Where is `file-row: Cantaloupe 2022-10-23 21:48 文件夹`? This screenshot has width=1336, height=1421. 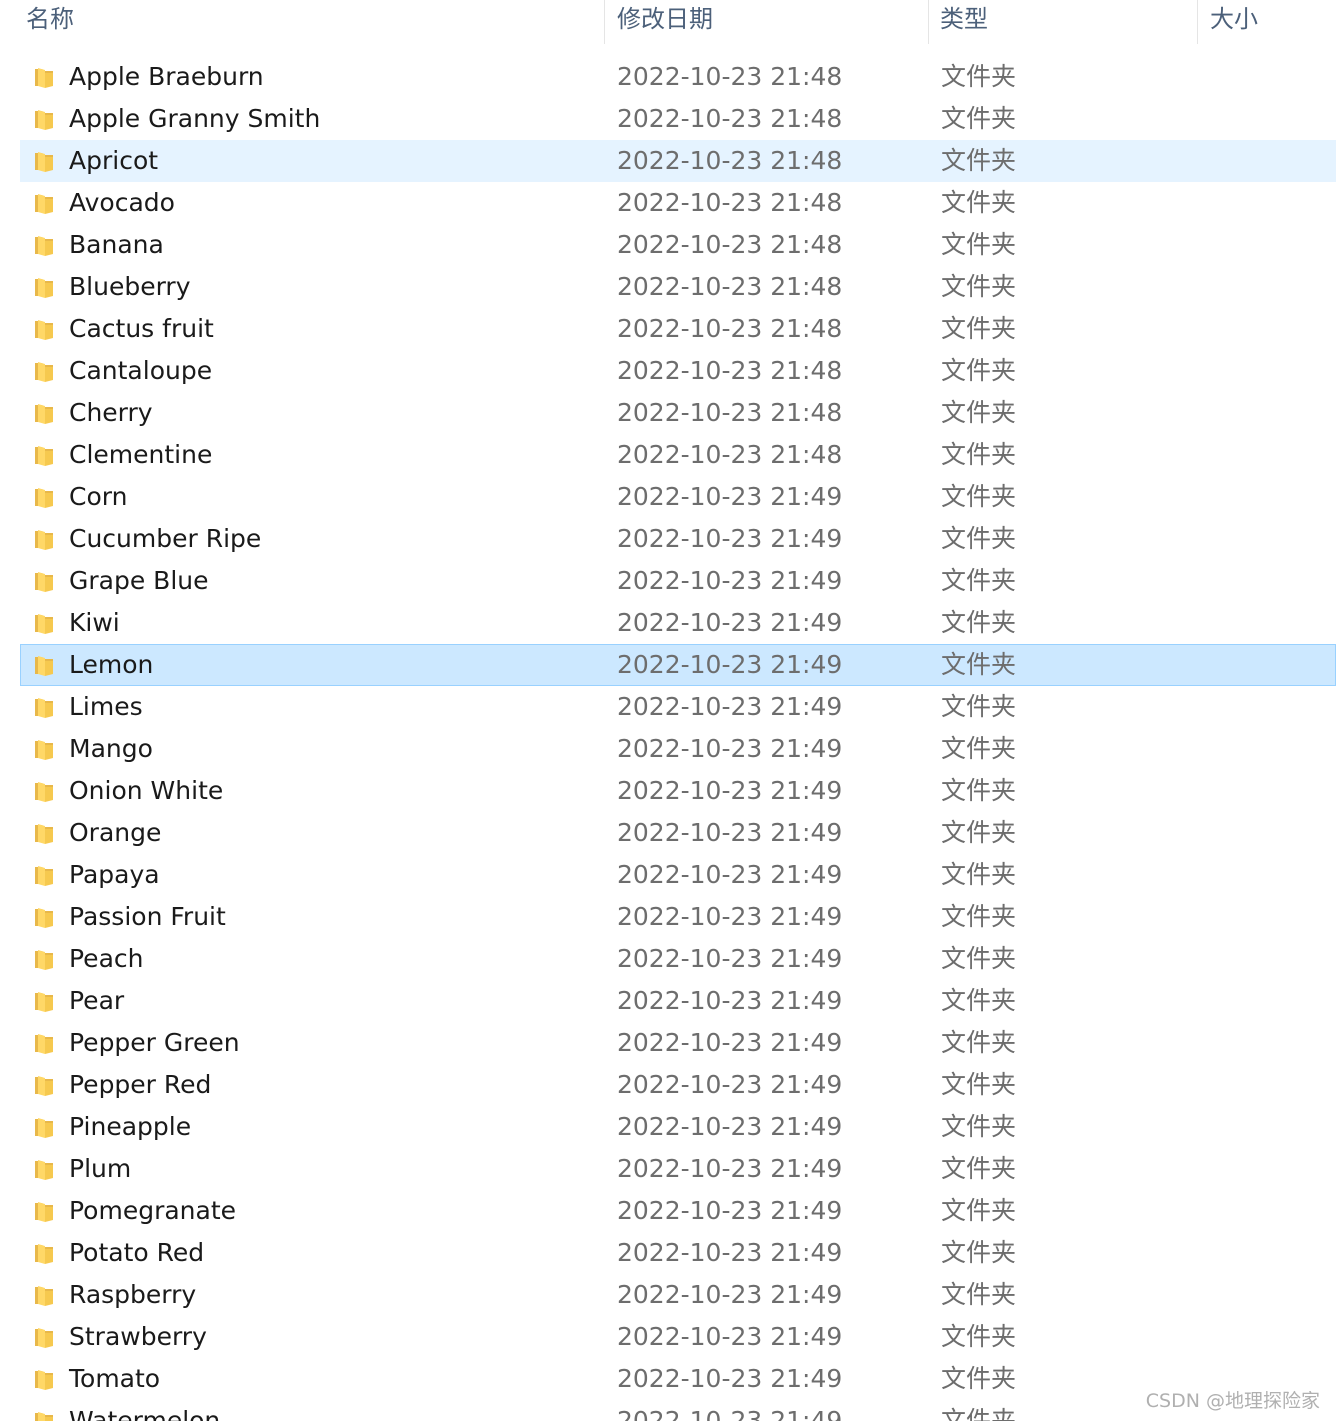
file-row: Cantaloupe 2022-10-23 21:48 文件夹 is located at coordinates (678, 371).